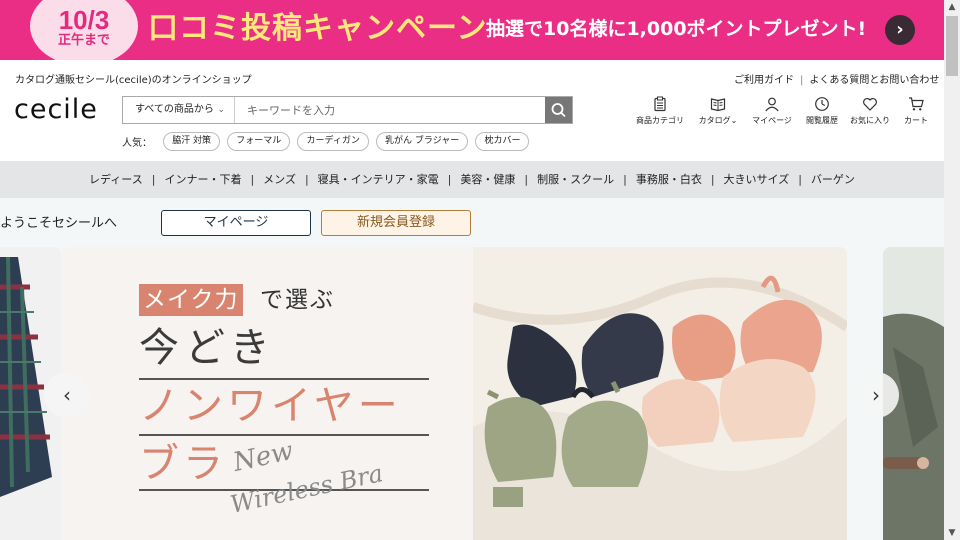 The width and height of the screenshot is (960, 540). What do you see at coordinates (714, 120) in the screenshot?
I see `nav-icon-label: カタログ` at bounding box center [714, 120].